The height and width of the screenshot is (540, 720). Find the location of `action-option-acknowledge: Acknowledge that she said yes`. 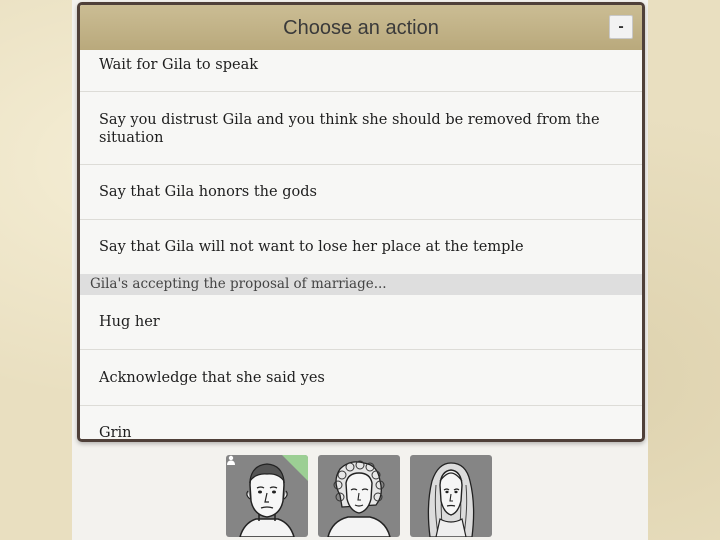

action-option-acknowledge: Acknowledge that she said yes is located at coordinates (361, 378).